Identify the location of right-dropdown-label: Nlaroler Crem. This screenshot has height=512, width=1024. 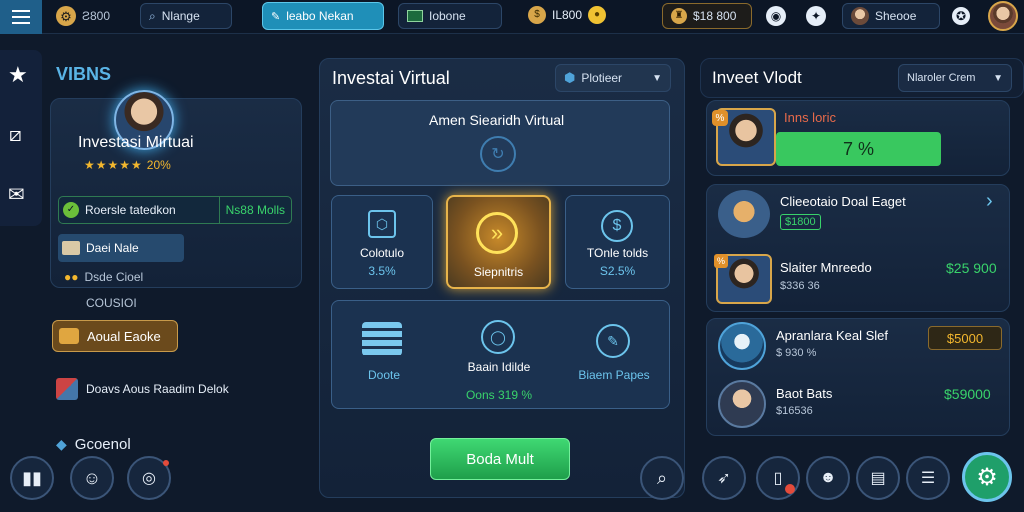
(941, 78).